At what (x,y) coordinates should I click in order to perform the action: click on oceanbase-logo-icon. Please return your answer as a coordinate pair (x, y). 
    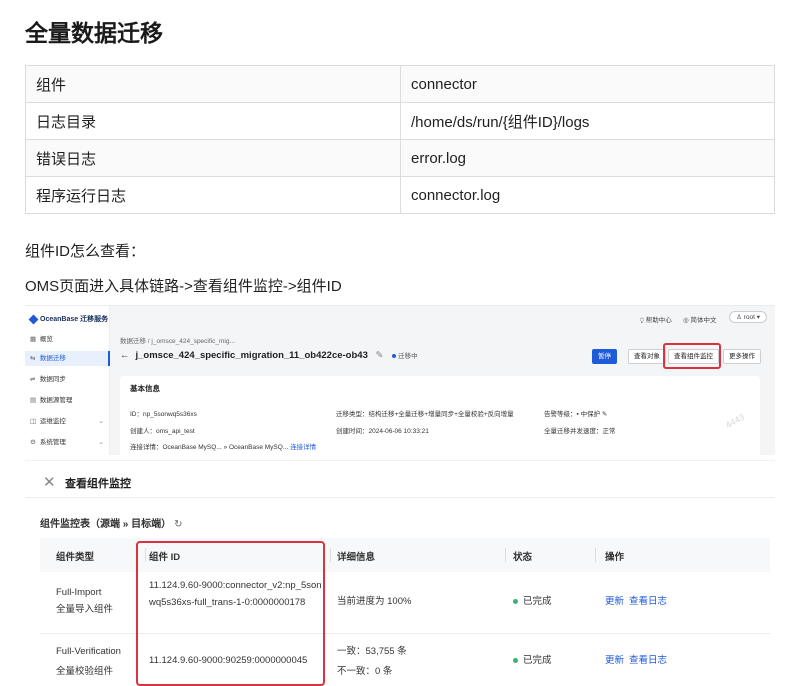
    Looking at the image, I should click on (33, 319).